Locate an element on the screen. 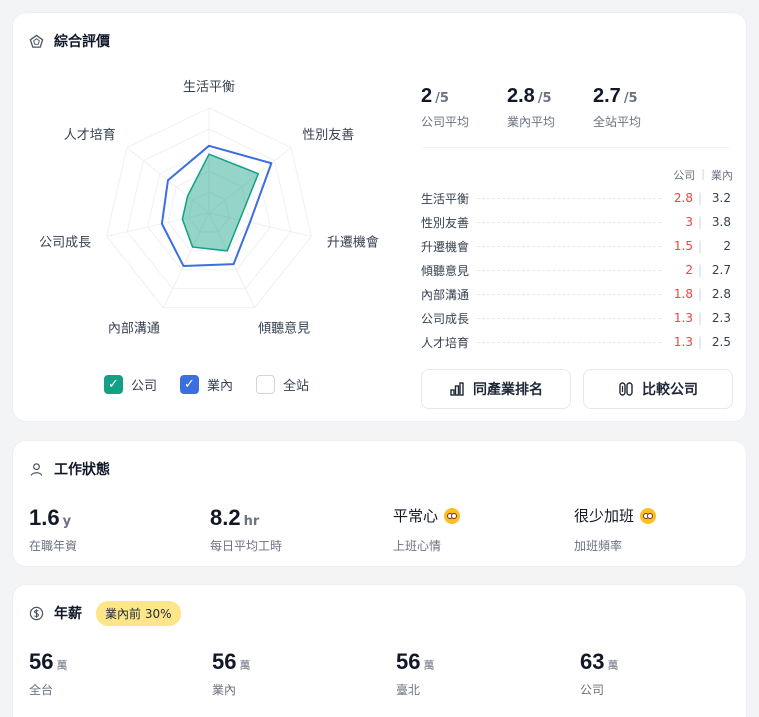  compare-row-label: 內部溝通 is located at coordinates (445, 294).